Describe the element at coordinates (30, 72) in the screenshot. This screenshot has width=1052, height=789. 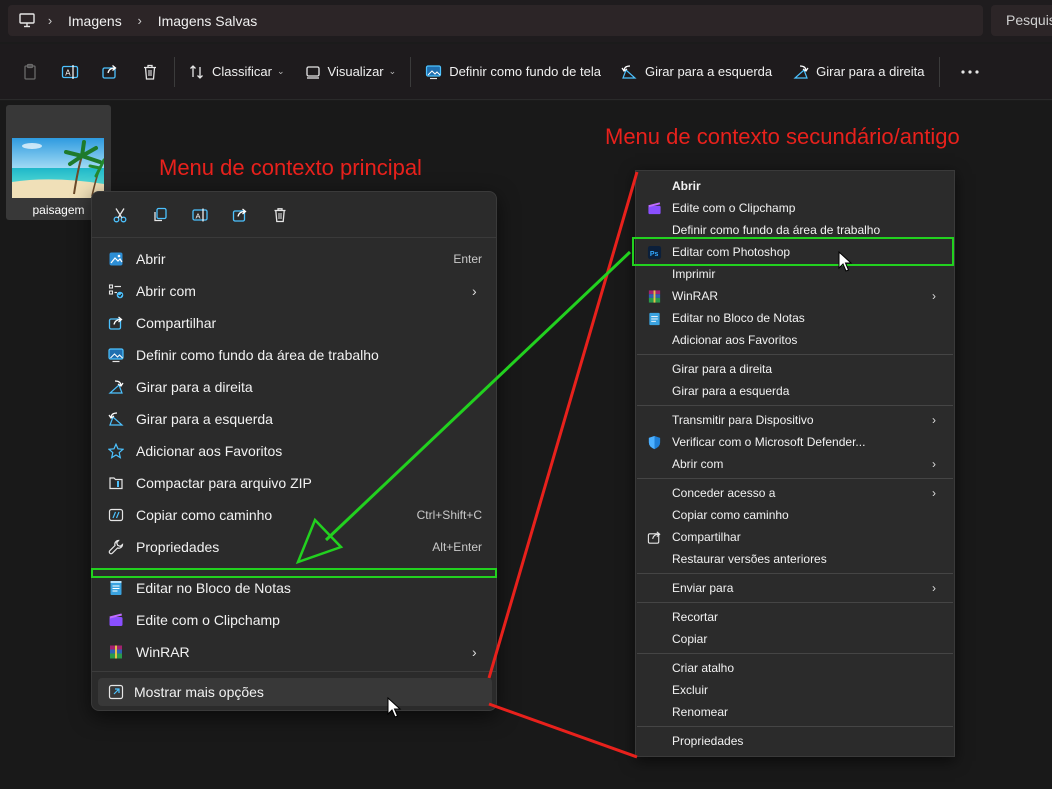
I see `paste-button` at that location.